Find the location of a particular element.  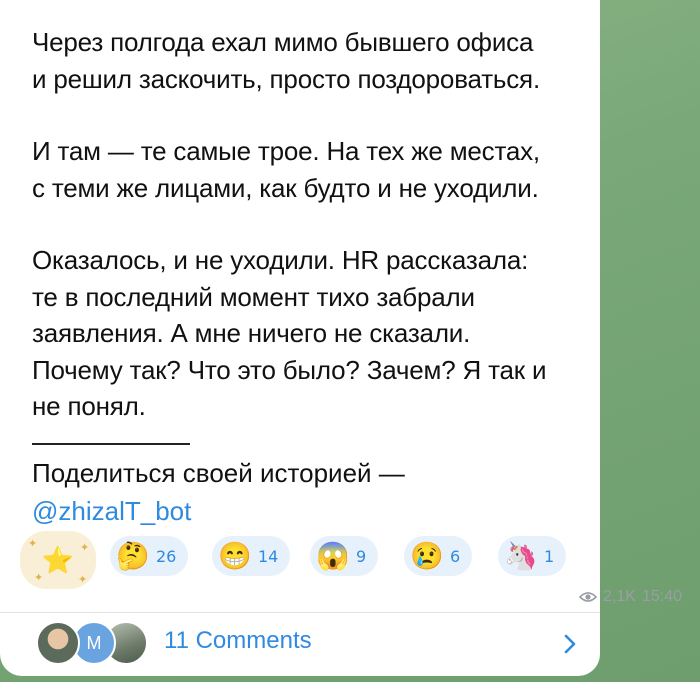

reaction-cry: 😢 6 is located at coordinates (438, 556).